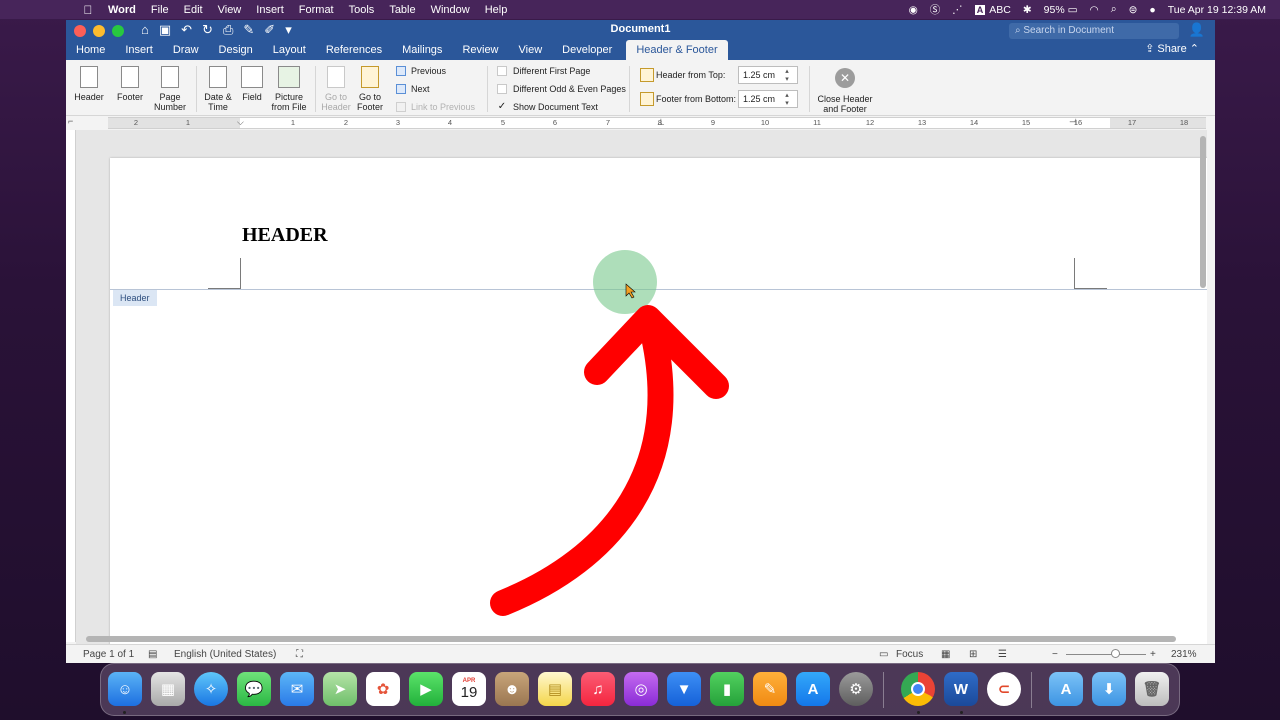 This screenshot has height=720, width=1280. What do you see at coordinates (768, 75) in the screenshot?
I see `header-from-top-input: 1.25 cm` at bounding box center [768, 75].